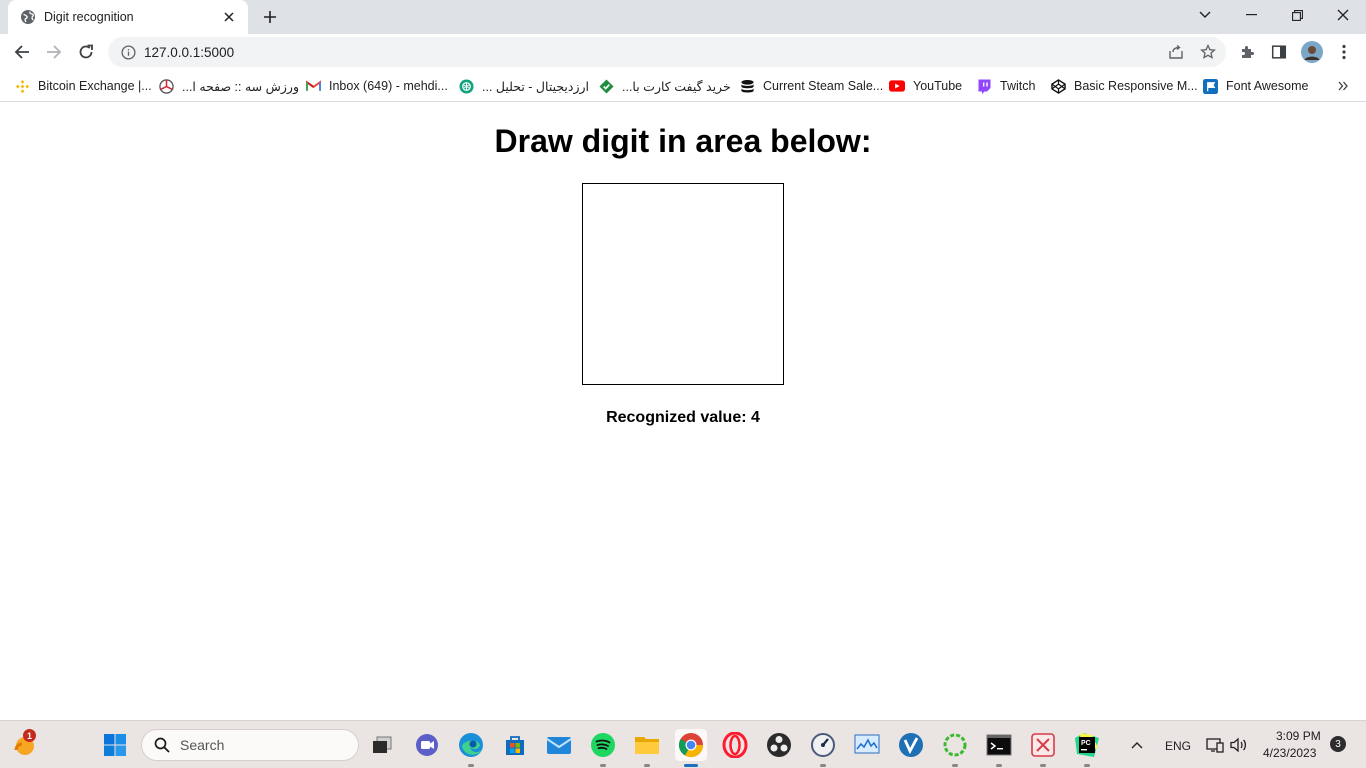 This screenshot has width=1366, height=768. What do you see at coordinates (1251, 15) in the screenshot?
I see `minimize-window-icon` at bounding box center [1251, 15].